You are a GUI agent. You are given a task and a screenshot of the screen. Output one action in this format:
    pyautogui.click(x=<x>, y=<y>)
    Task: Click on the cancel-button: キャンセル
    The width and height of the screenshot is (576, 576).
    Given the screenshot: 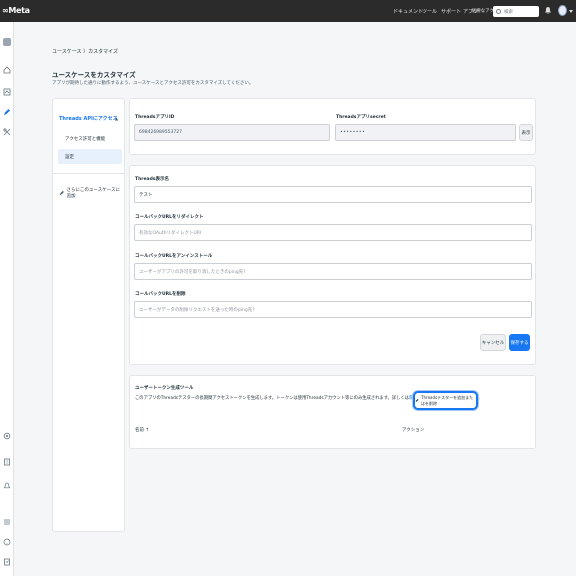 What is the action you would take?
    pyautogui.click(x=493, y=342)
    